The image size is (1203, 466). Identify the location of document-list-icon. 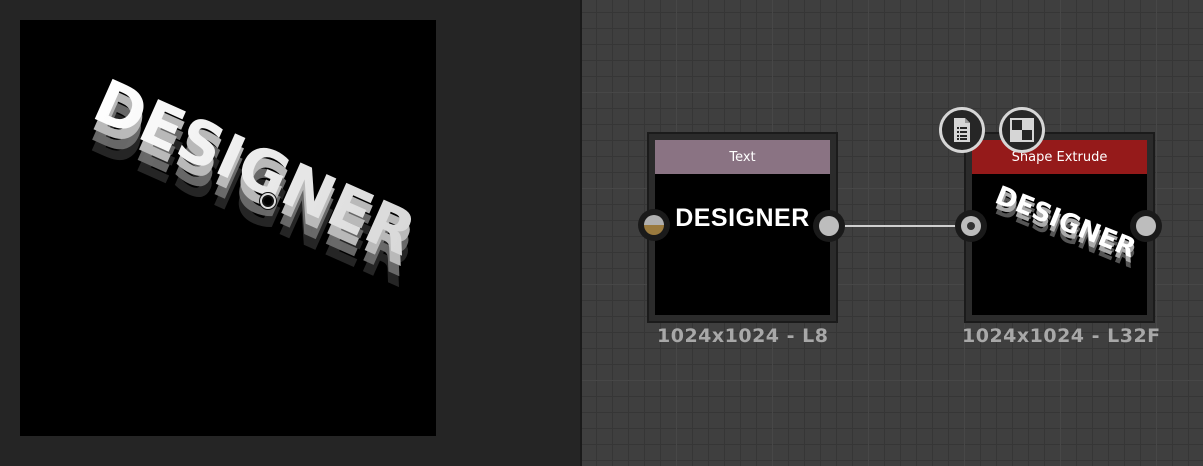
(962, 130).